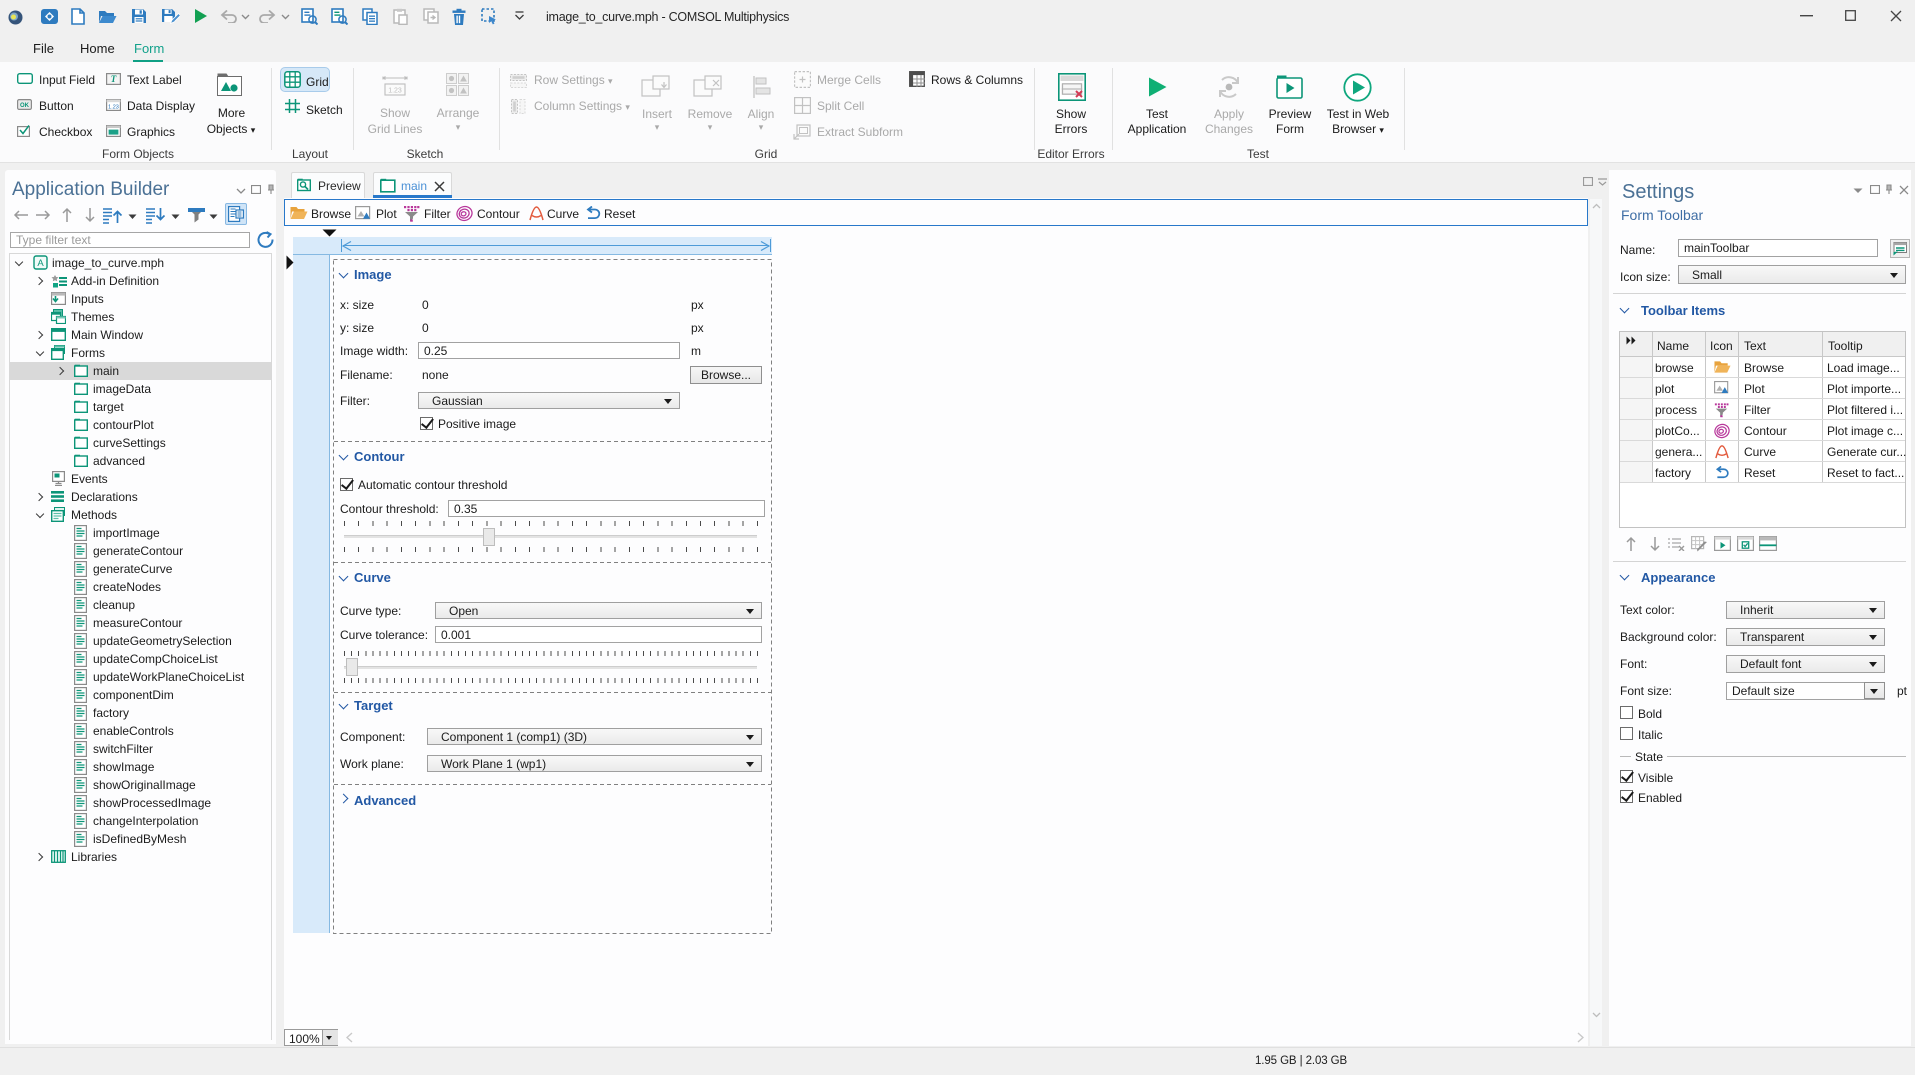 The width and height of the screenshot is (1915, 1075). What do you see at coordinates (114, 79) in the screenshot?
I see `svg-text: T` at bounding box center [114, 79].